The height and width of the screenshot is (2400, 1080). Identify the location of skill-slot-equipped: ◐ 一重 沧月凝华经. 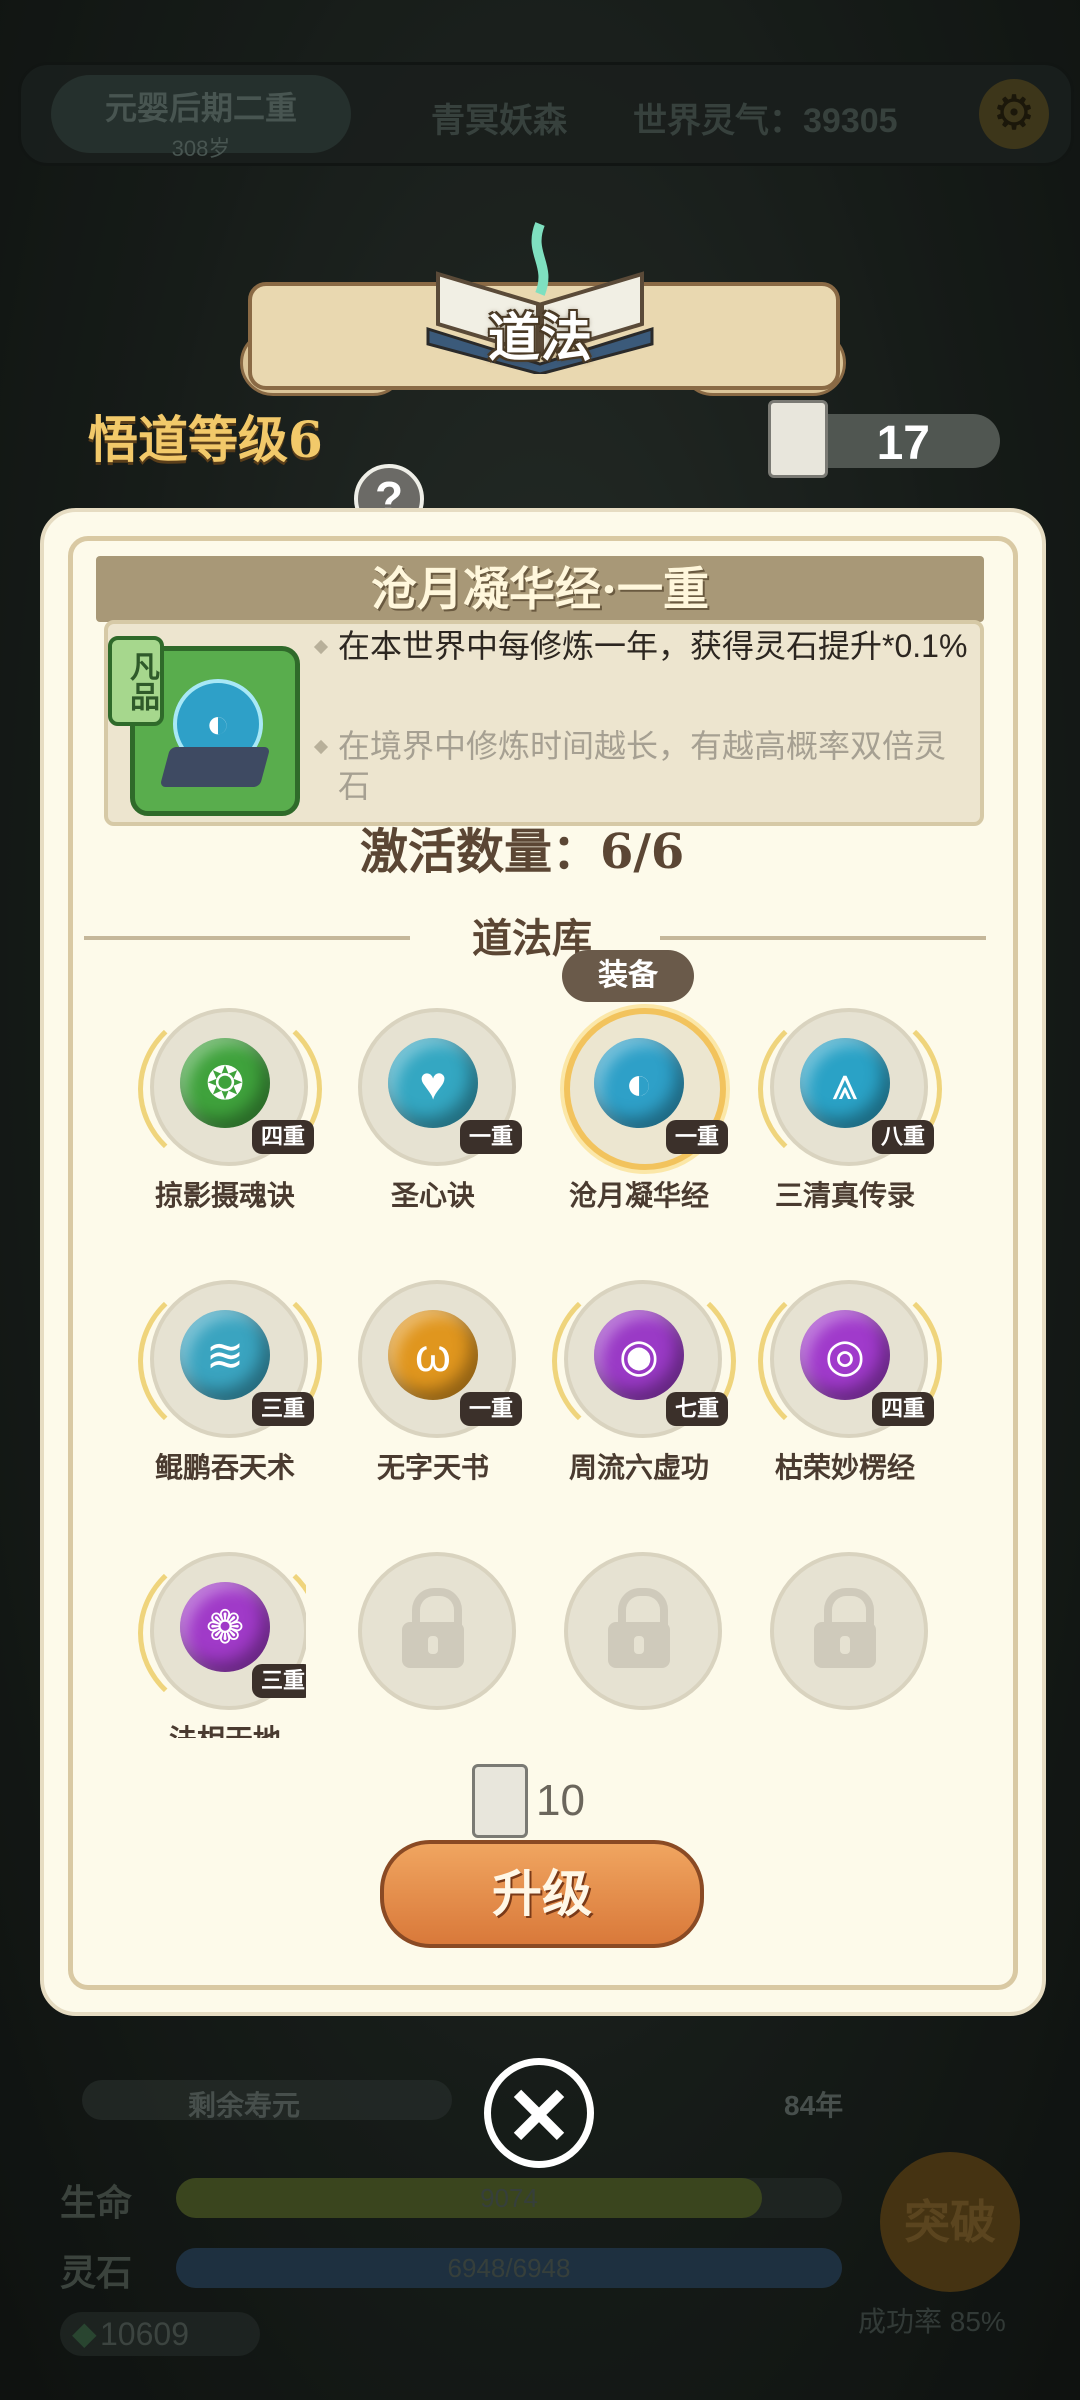
(639, 1109).